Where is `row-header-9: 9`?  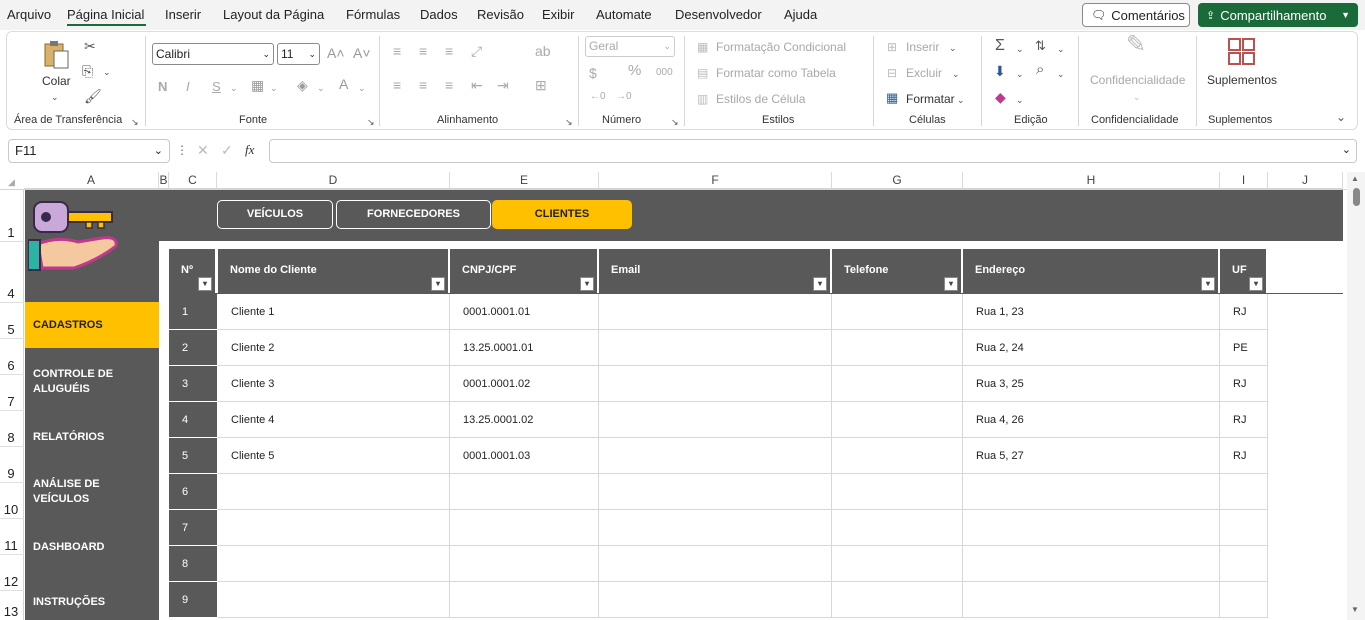 row-header-9: 9 is located at coordinates (11, 473).